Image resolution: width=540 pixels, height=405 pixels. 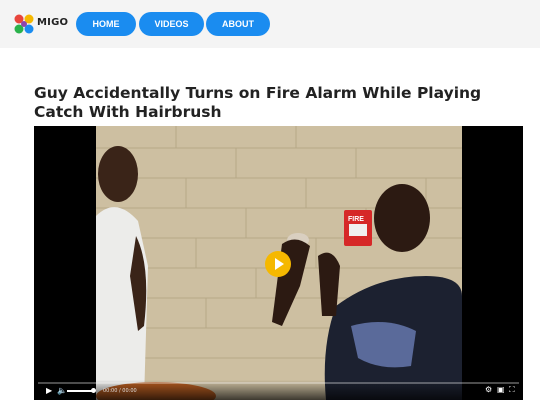 I want to click on logo-text: MIGO, so click(x=52, y=22).